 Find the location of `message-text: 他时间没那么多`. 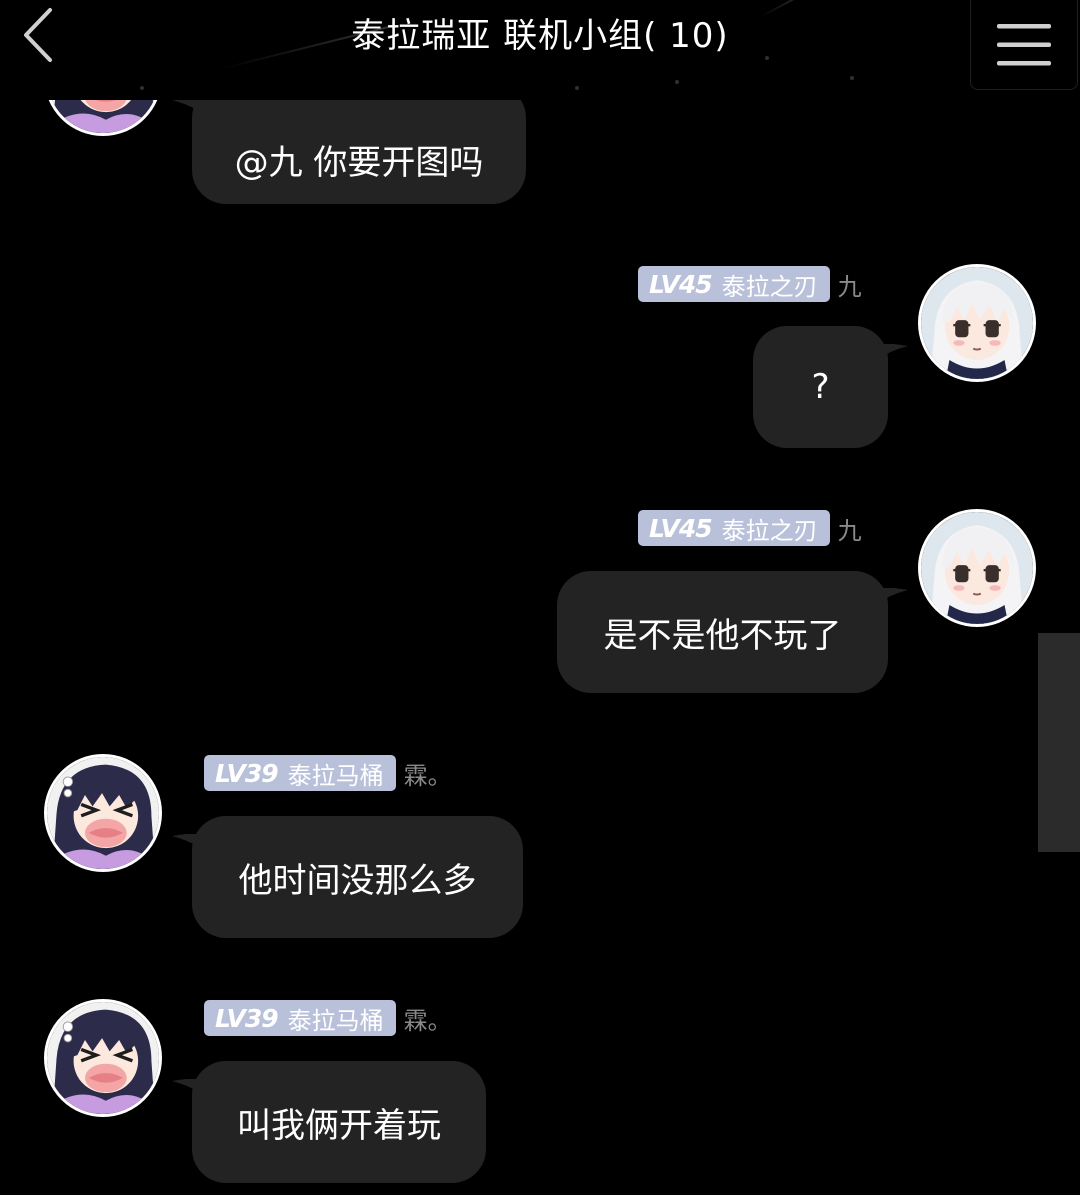

message-text: 他时间没那么多 is located at coordinates (357, 880).